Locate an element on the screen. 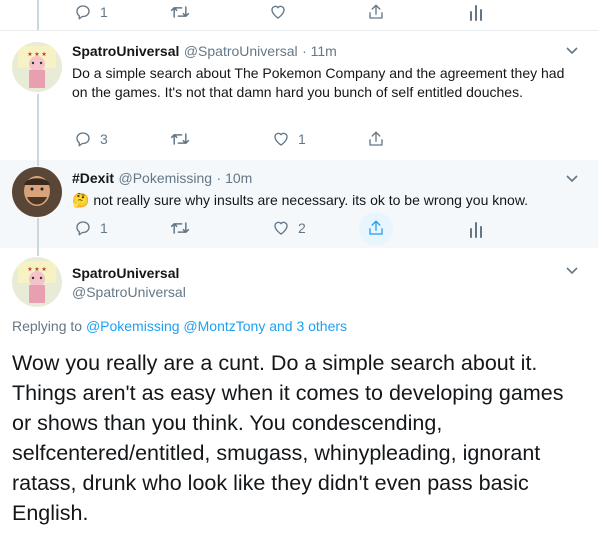 The height and width of the screenshot is (547, 598). like-count: 1 is located at coordinates (302, 139).